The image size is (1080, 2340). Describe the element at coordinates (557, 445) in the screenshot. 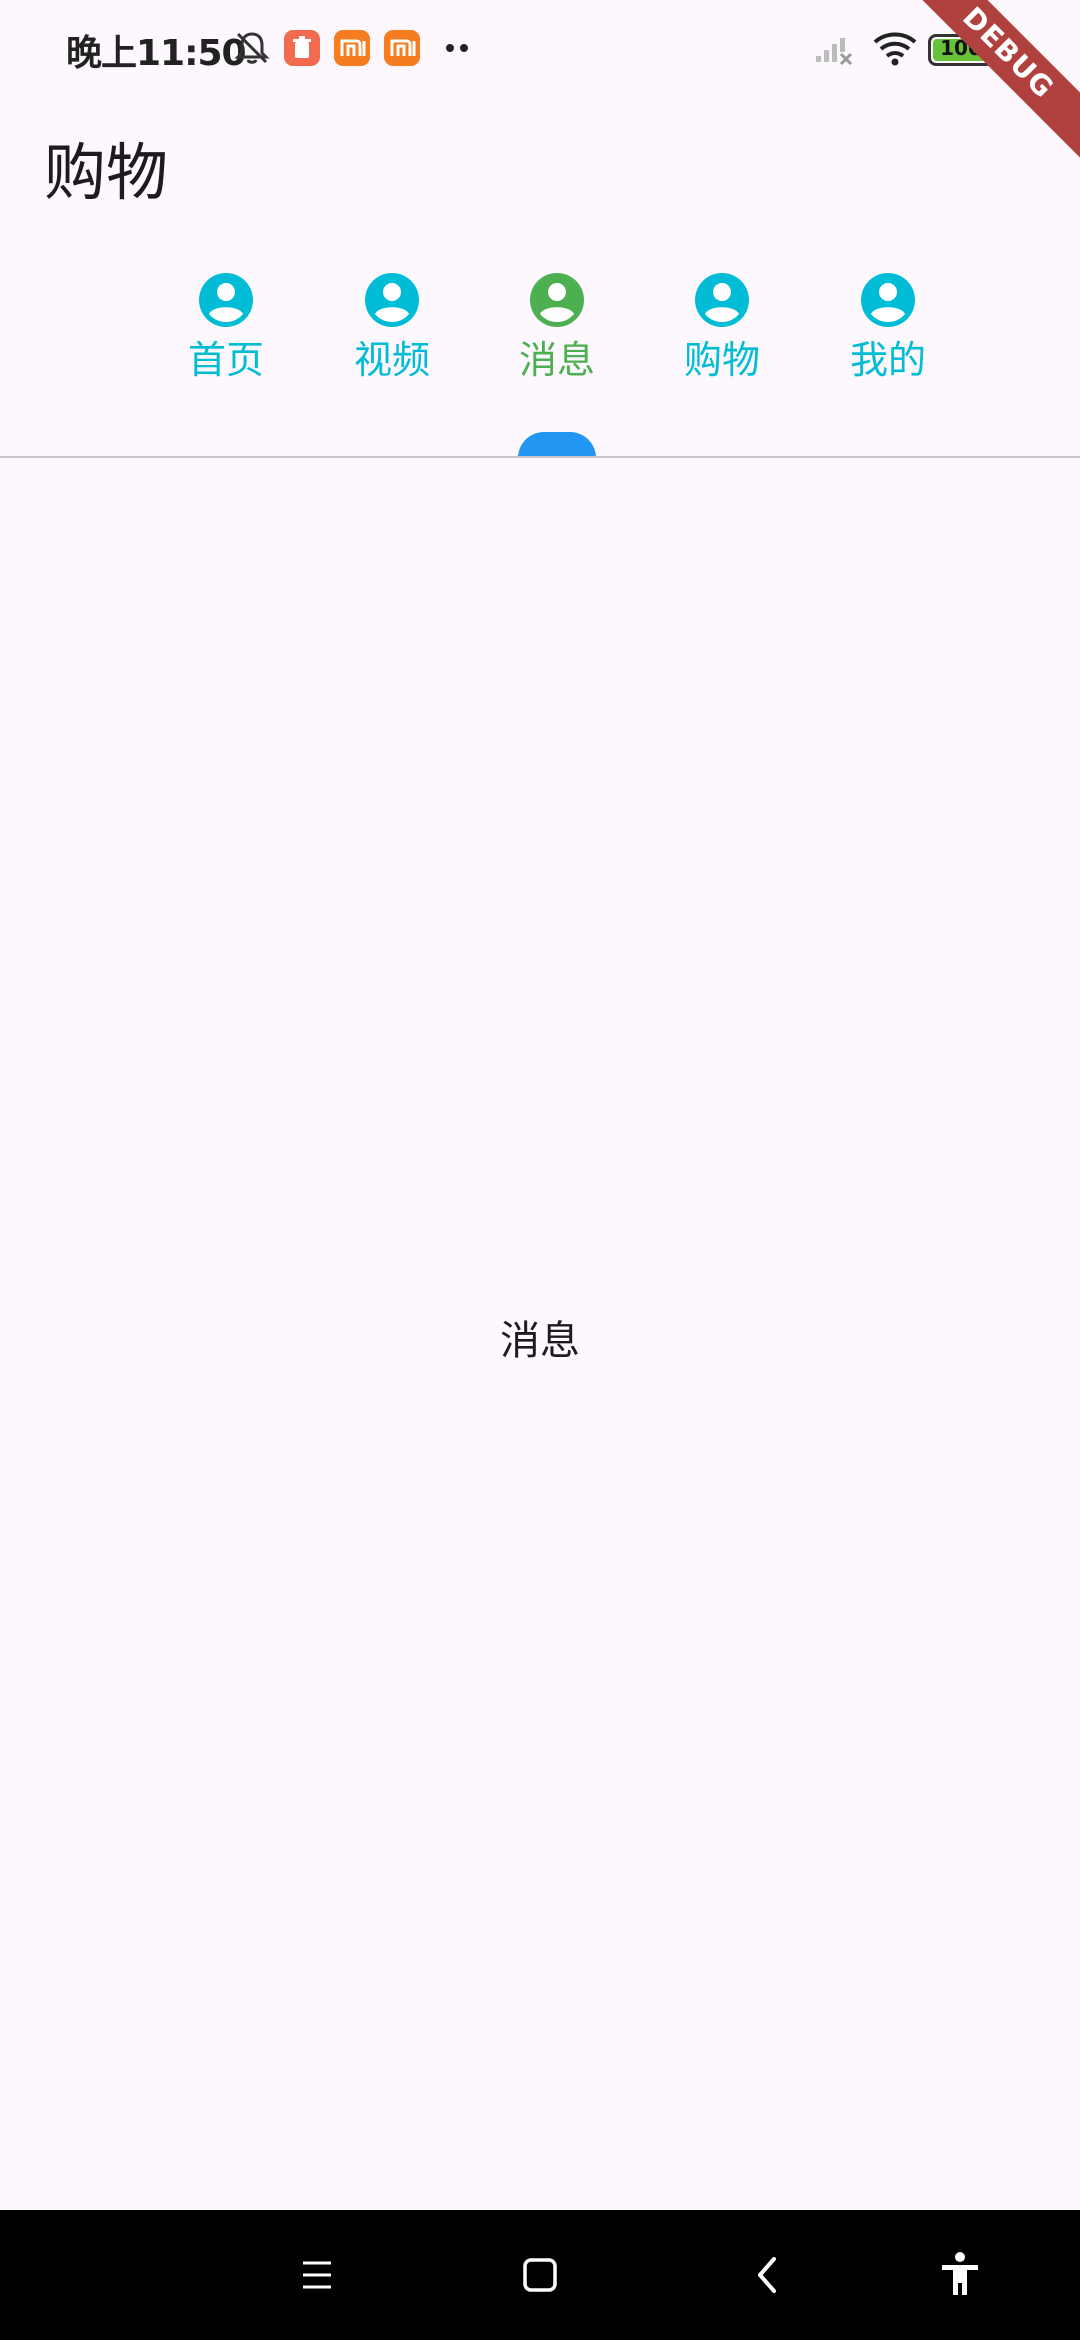

I see `tab-indicator` at that location.